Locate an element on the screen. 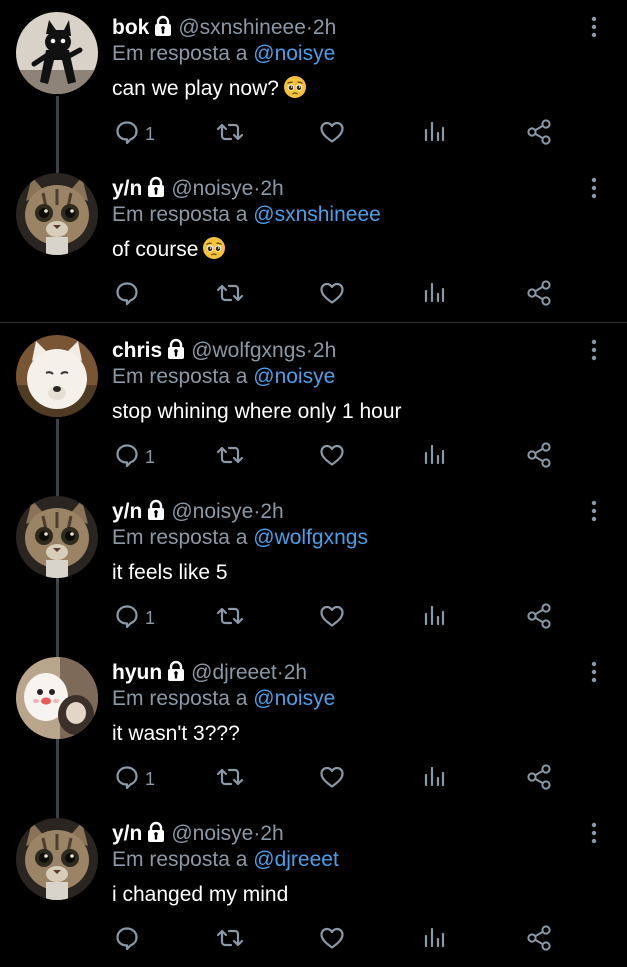 The height and width of the screenshot is (967, 627). reply-mention-link: @djreeet is located at coordinates (296, 859).